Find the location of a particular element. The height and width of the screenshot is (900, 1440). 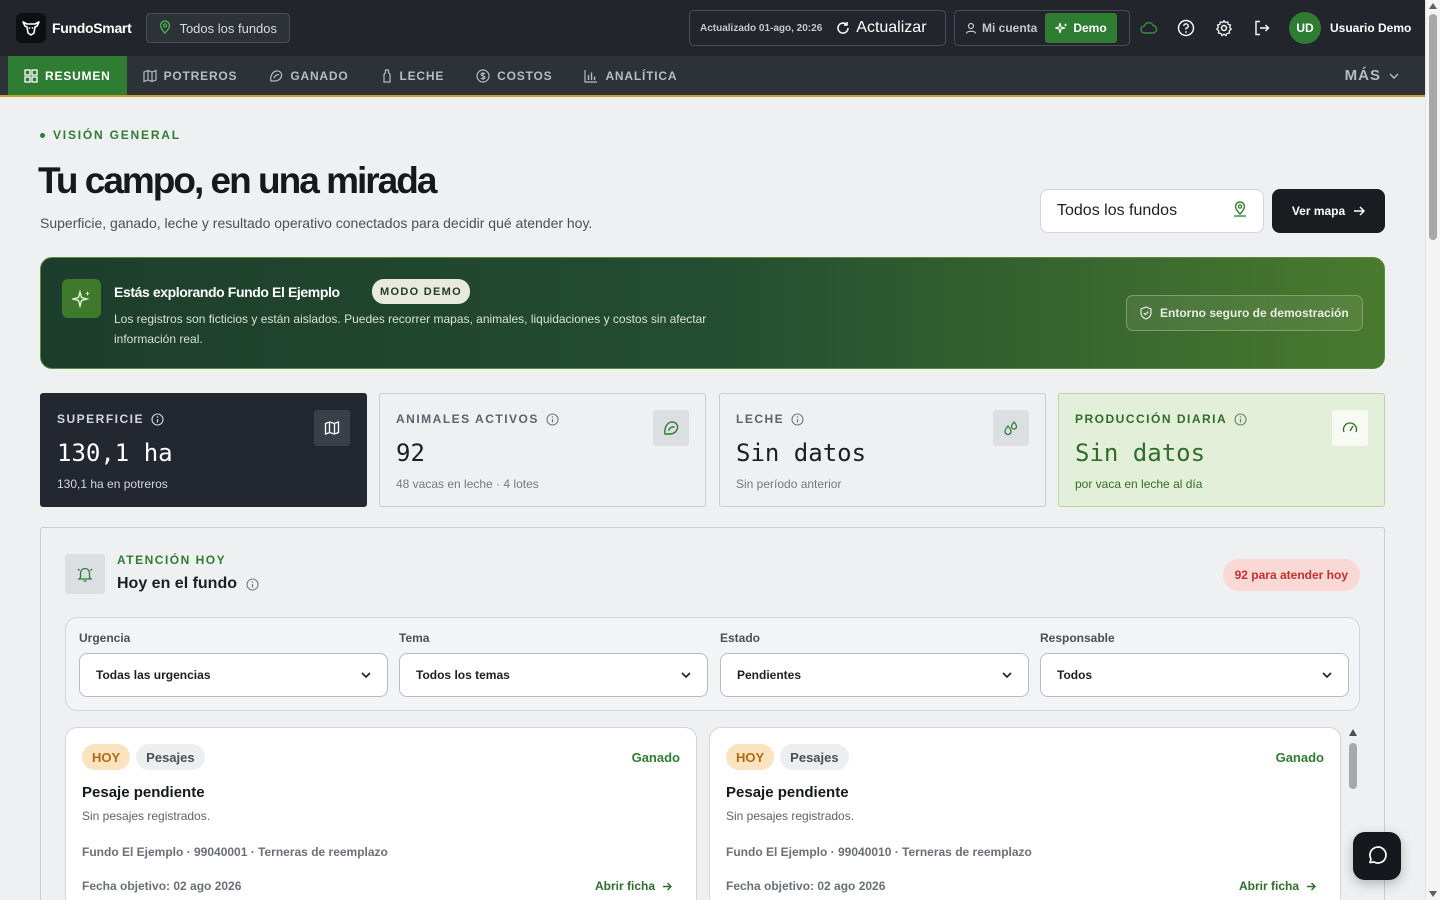

nav-item-leche: LECHE is located at coordinates (413, 75).